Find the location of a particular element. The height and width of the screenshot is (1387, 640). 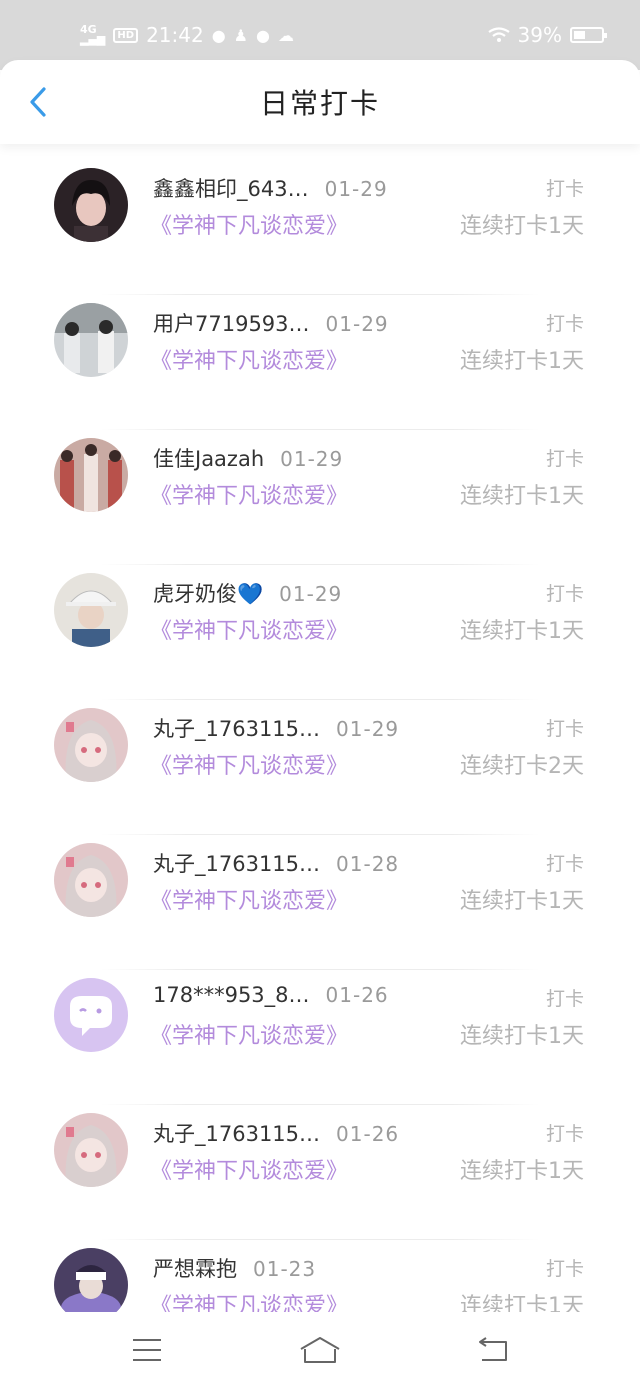

checkin-row: 鑫鑫相印_643… 01-29 《学神下凡谈恋爱》 打卡 连续打卡1天 is located at coordinates (320, 227).